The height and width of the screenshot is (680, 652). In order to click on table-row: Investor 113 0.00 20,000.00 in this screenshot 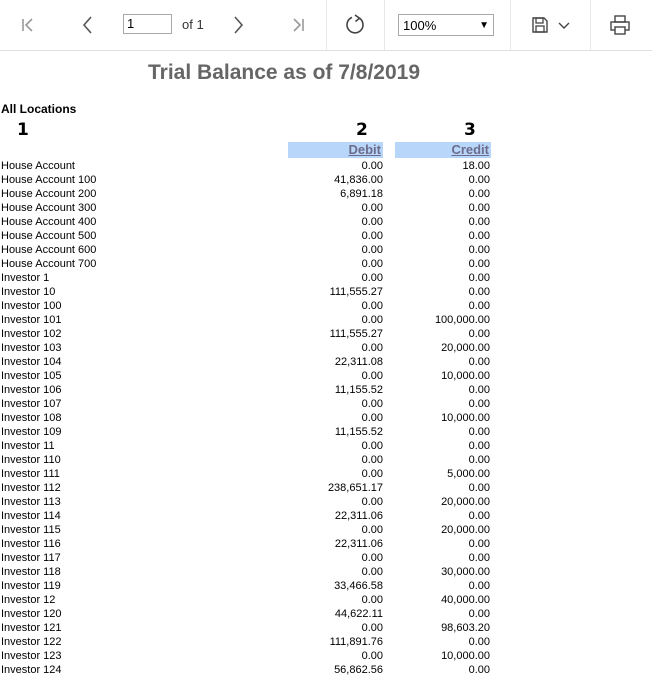, I will do `click(326, 502)`.